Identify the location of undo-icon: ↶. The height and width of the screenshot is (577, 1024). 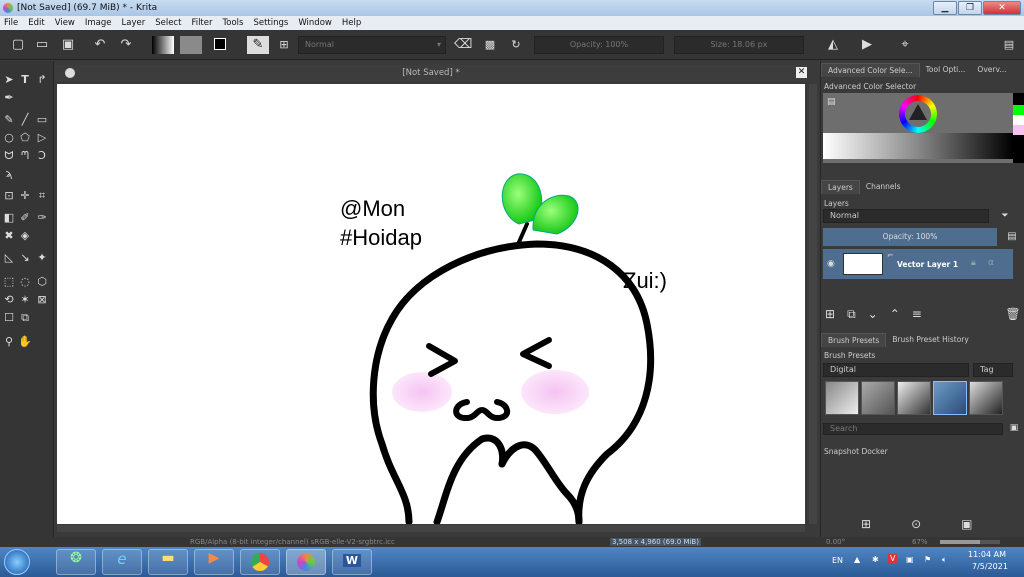
(100, 45).